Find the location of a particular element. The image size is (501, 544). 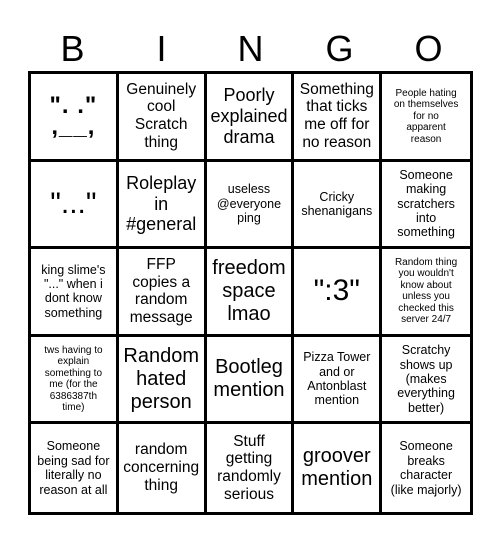

header-letter-o: O is located at coordinates (428, 48).